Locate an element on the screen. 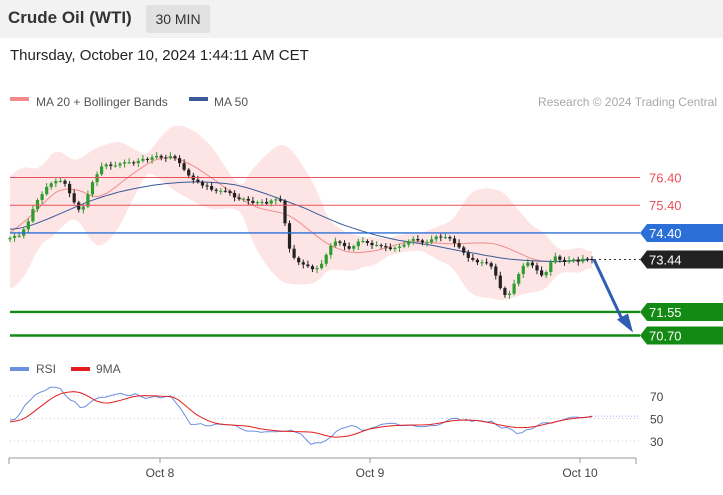  target-arrow-shaft is located at coordinates (609, 291).